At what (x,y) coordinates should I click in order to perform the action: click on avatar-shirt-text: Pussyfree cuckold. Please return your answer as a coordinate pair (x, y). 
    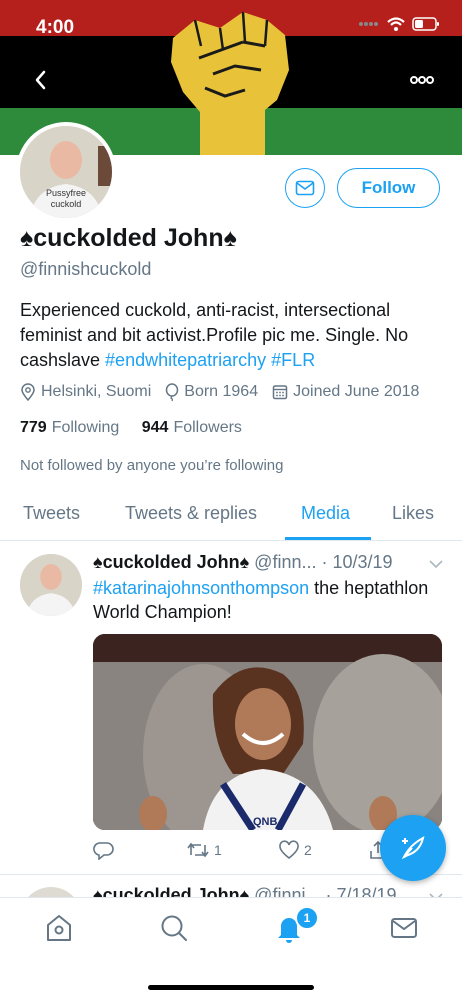
    Looking at the image, I should click on (66, 199).